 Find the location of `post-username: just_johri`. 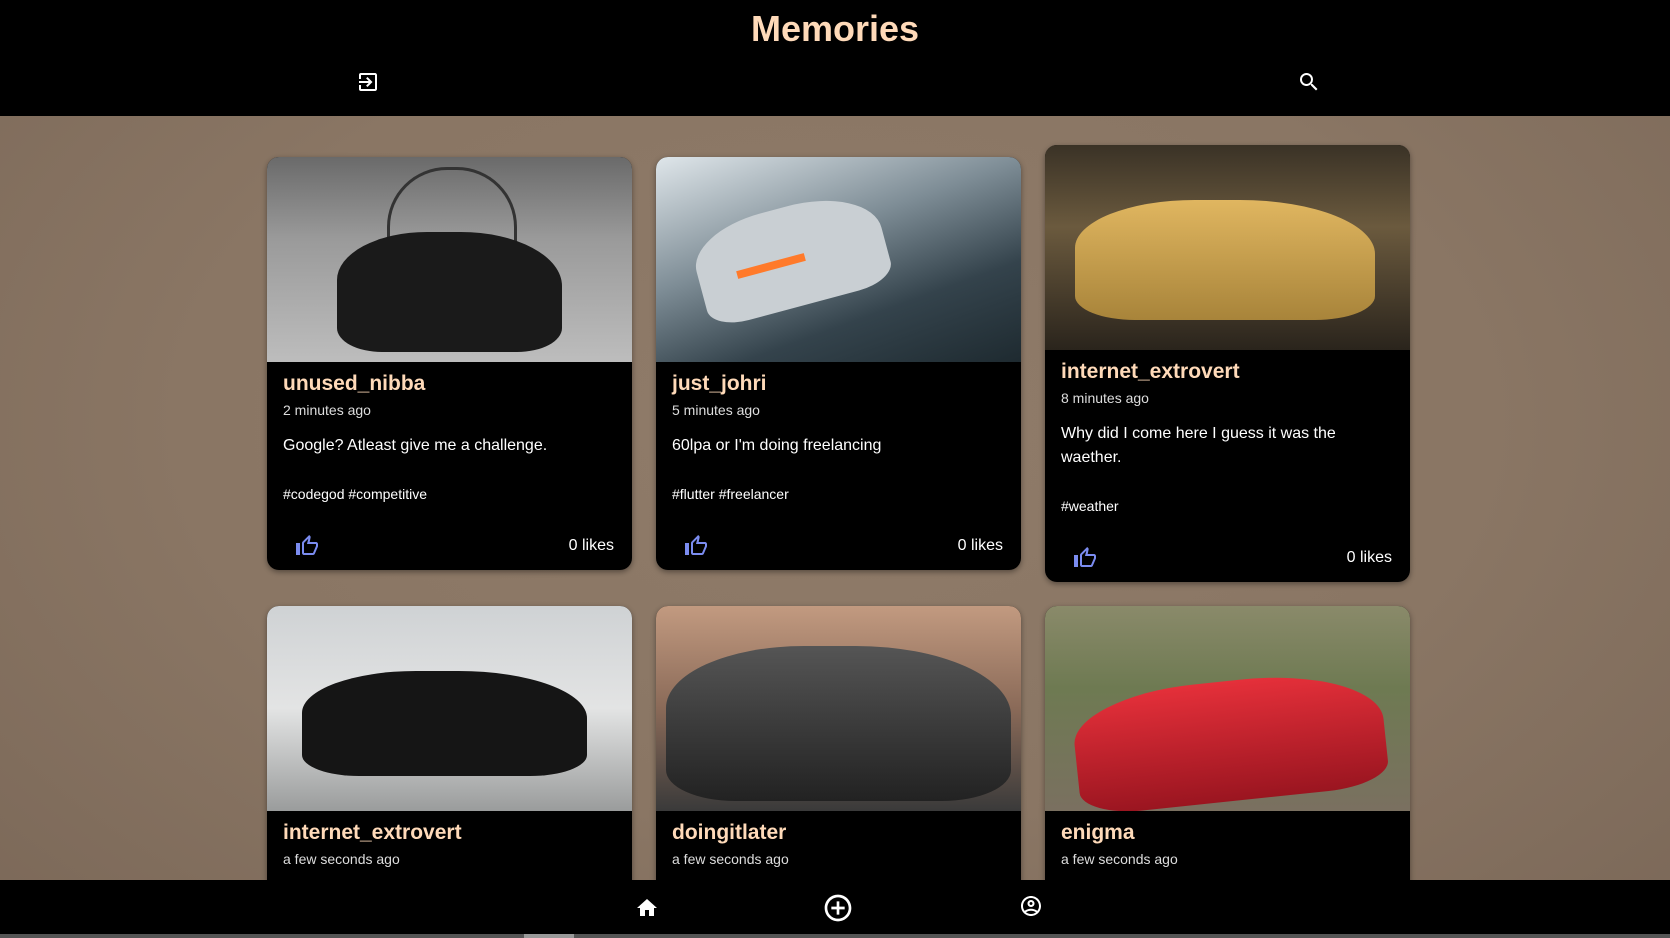

post-username: just_johri is located at coordinates (838, 384).